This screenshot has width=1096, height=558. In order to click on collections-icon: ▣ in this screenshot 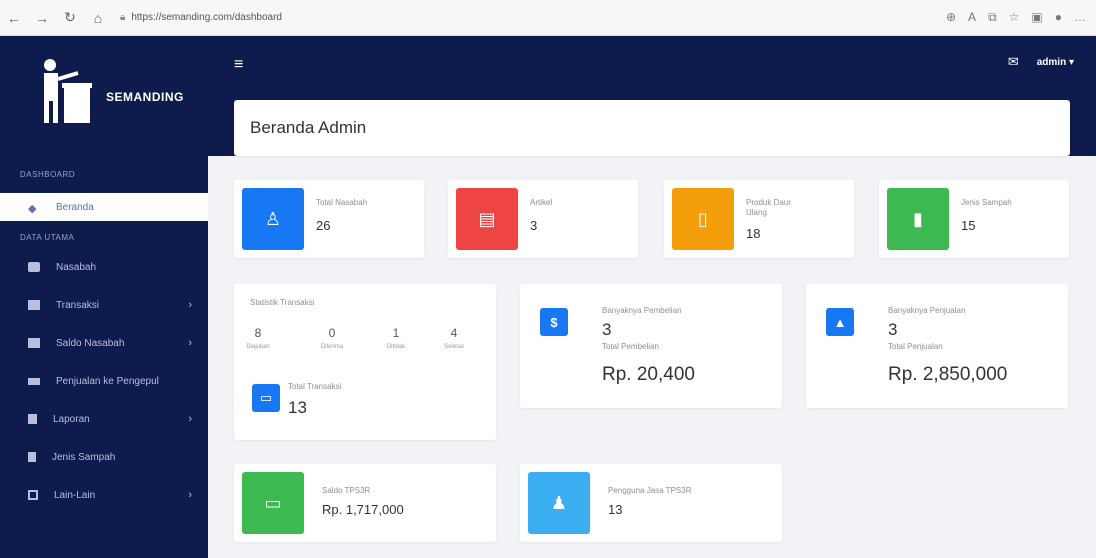, I will do `click(1036, 17)`.